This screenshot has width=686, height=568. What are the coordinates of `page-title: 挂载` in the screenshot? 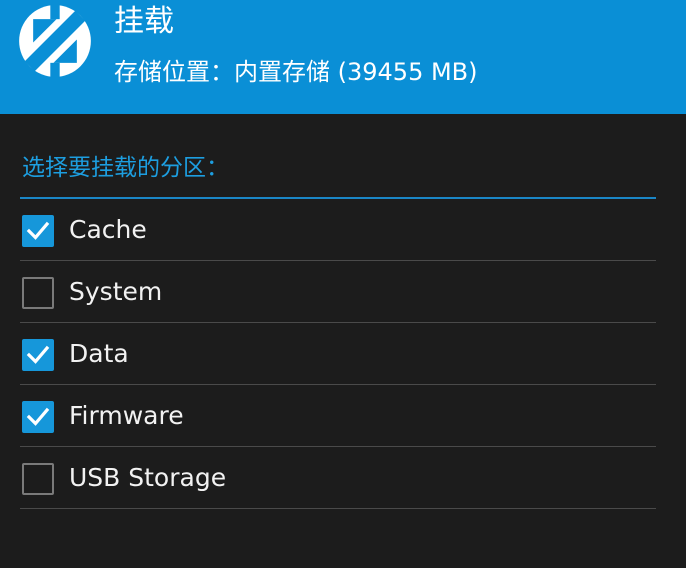 It's located at (144, 21).